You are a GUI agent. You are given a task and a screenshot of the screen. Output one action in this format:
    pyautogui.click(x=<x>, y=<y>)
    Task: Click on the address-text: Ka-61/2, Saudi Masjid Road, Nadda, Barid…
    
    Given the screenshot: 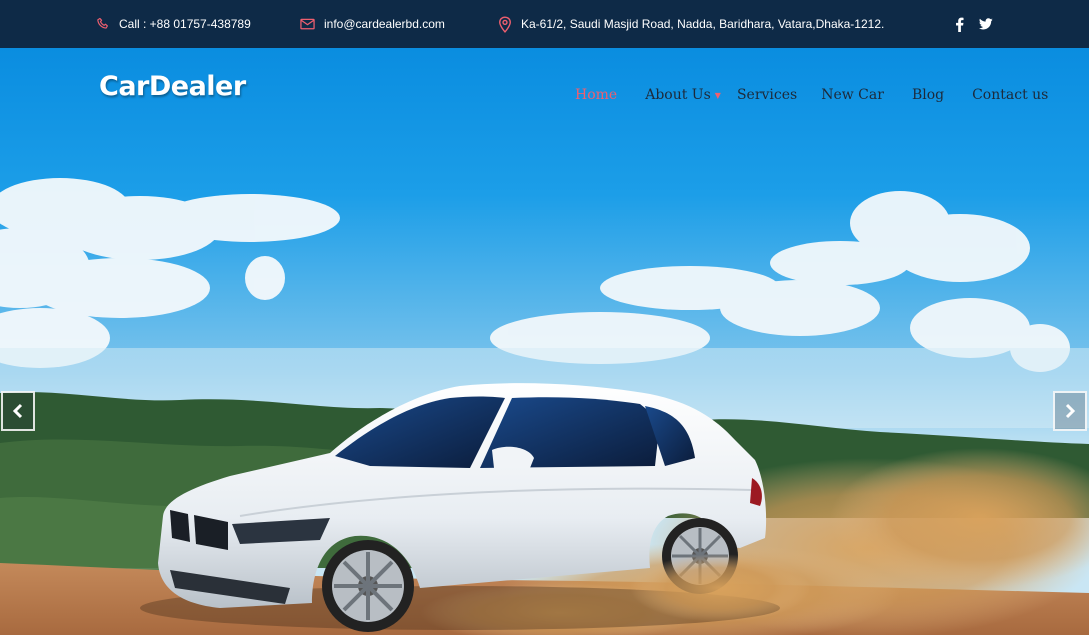 What is the action you would take?
    pyautogui.click(x=703, y=24)
    